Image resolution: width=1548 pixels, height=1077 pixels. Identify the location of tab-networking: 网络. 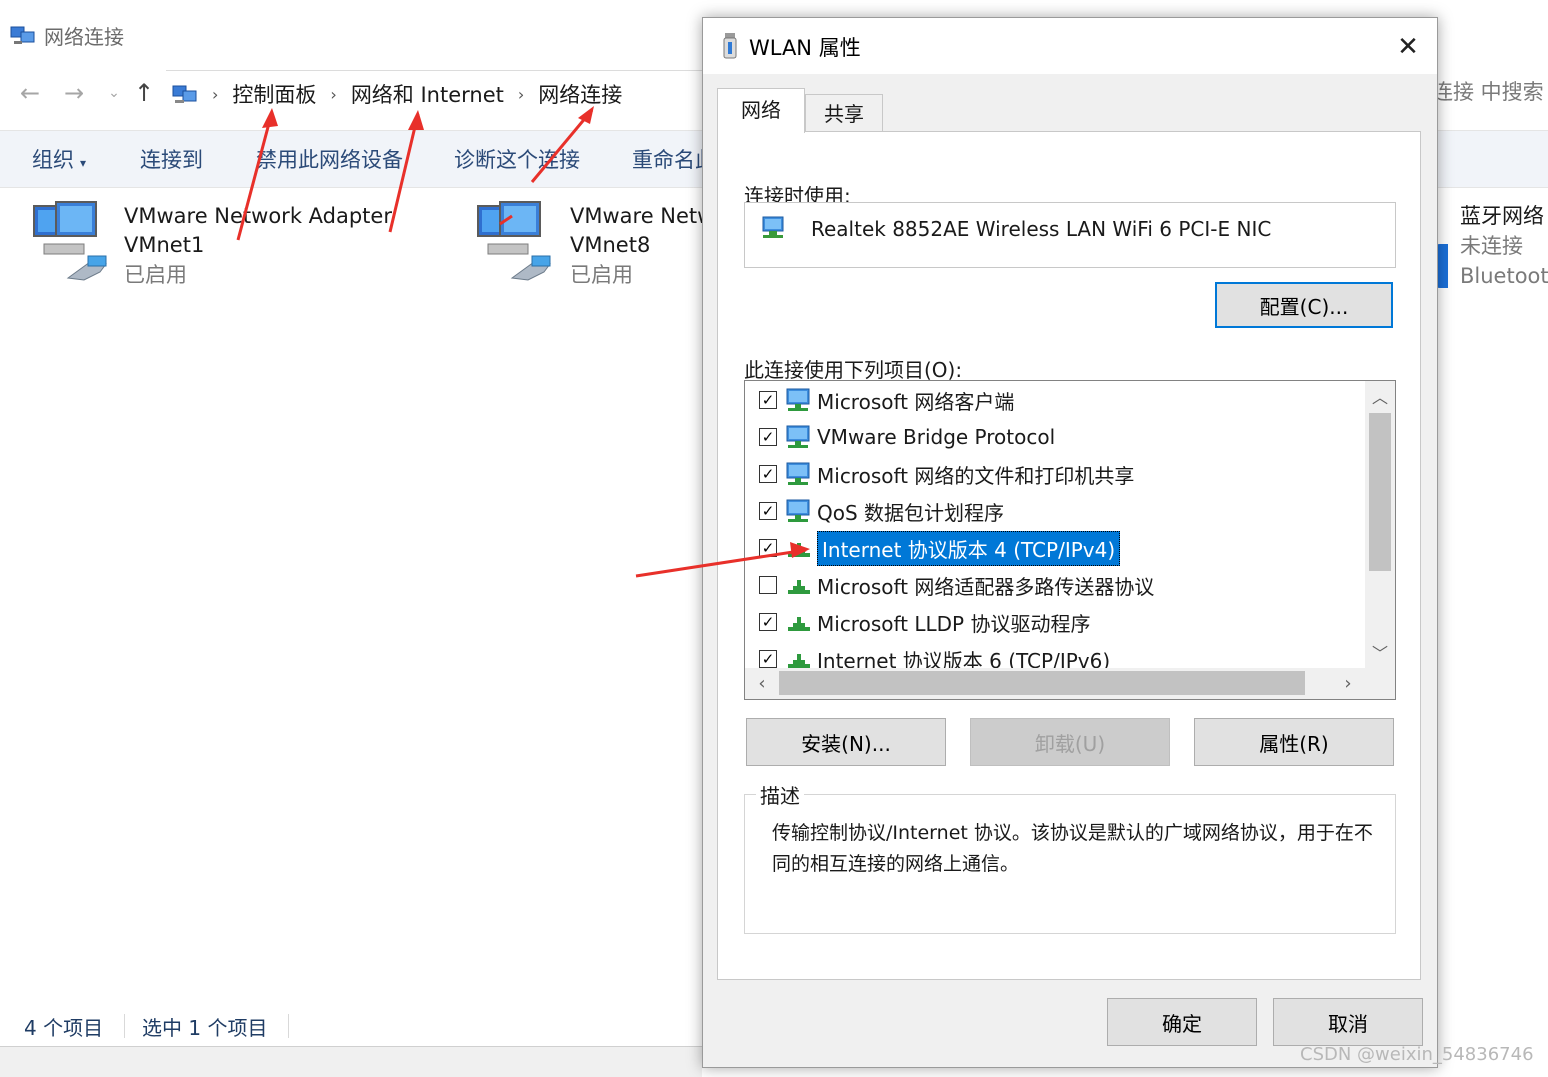
(761, 110).